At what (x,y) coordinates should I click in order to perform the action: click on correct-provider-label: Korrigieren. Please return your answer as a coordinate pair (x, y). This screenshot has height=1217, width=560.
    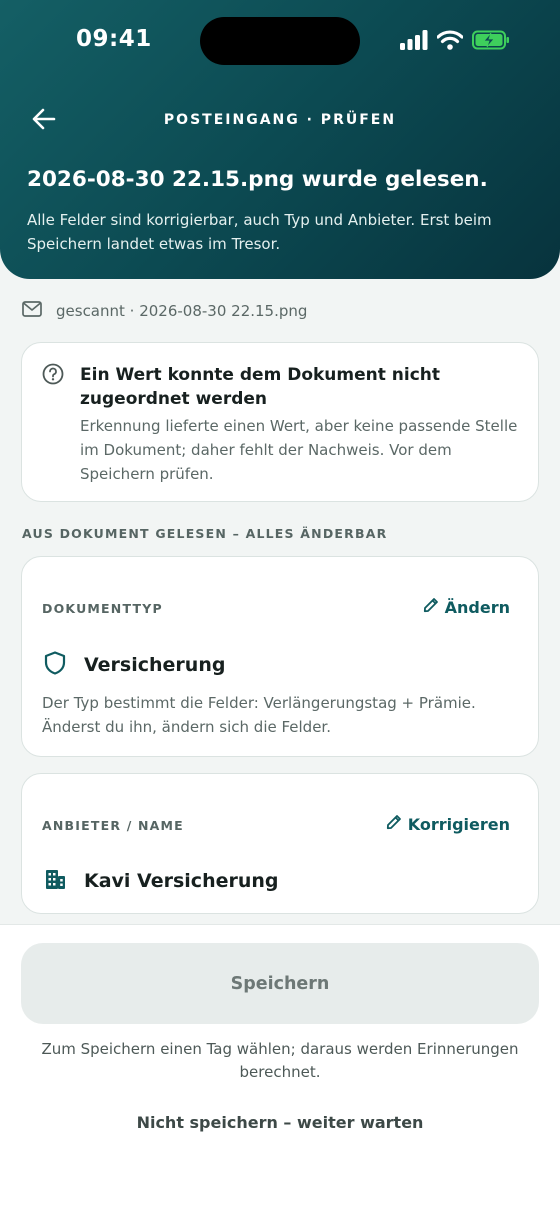
    Looking at the image, I should click on (458, 824).